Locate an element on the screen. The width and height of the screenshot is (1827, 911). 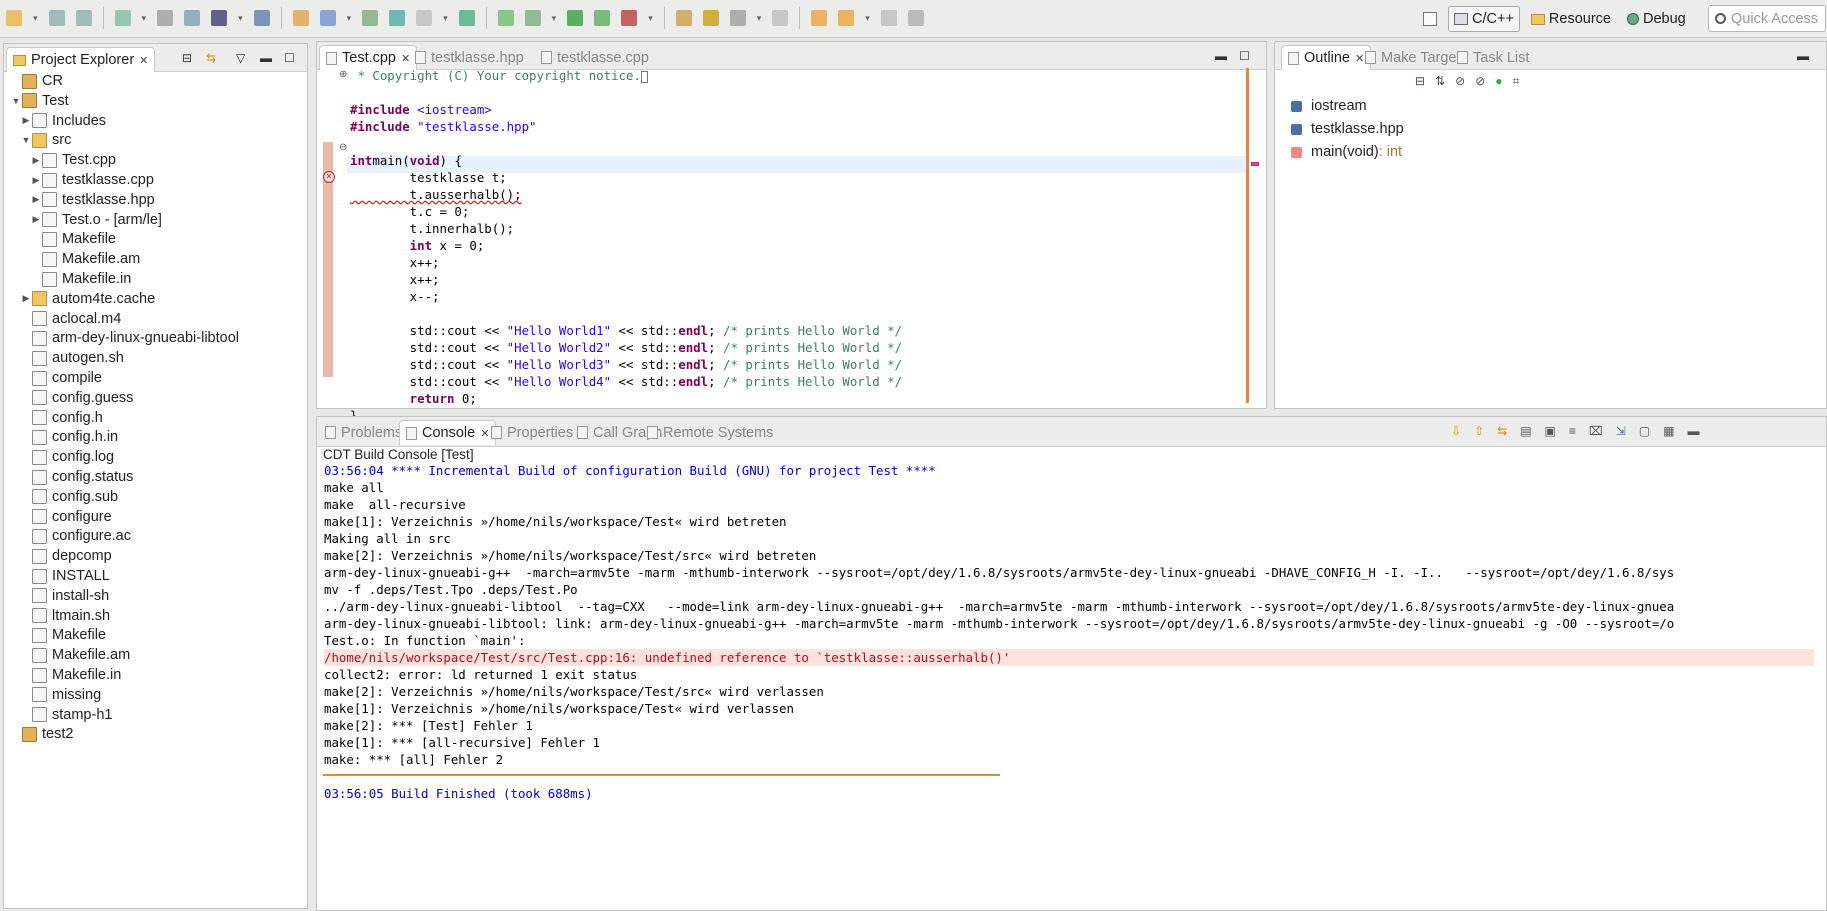
tree-item: ▶ Test.o - [arm/le] is located at coordinates (83, 220).